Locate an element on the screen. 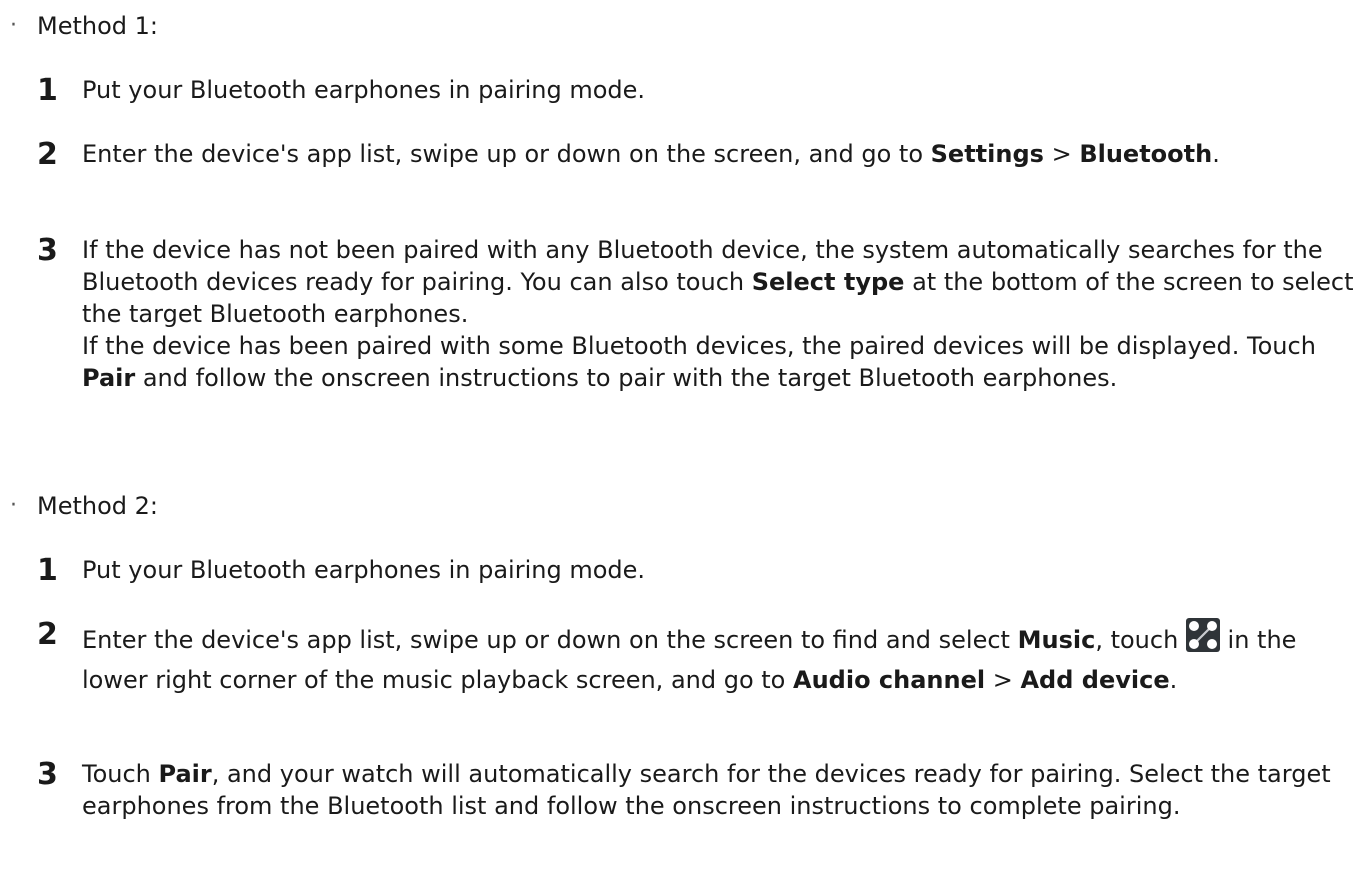 The image size is (1367, 888). text-run: , touch is located at coordinates (1140, 640).